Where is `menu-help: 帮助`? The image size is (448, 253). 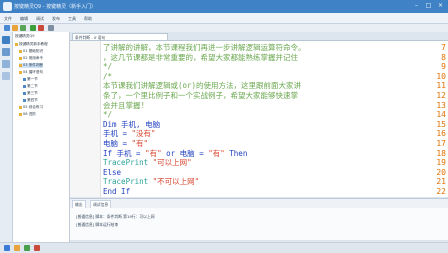
menu-help: 帮助 is located at coordinates (88, 19).